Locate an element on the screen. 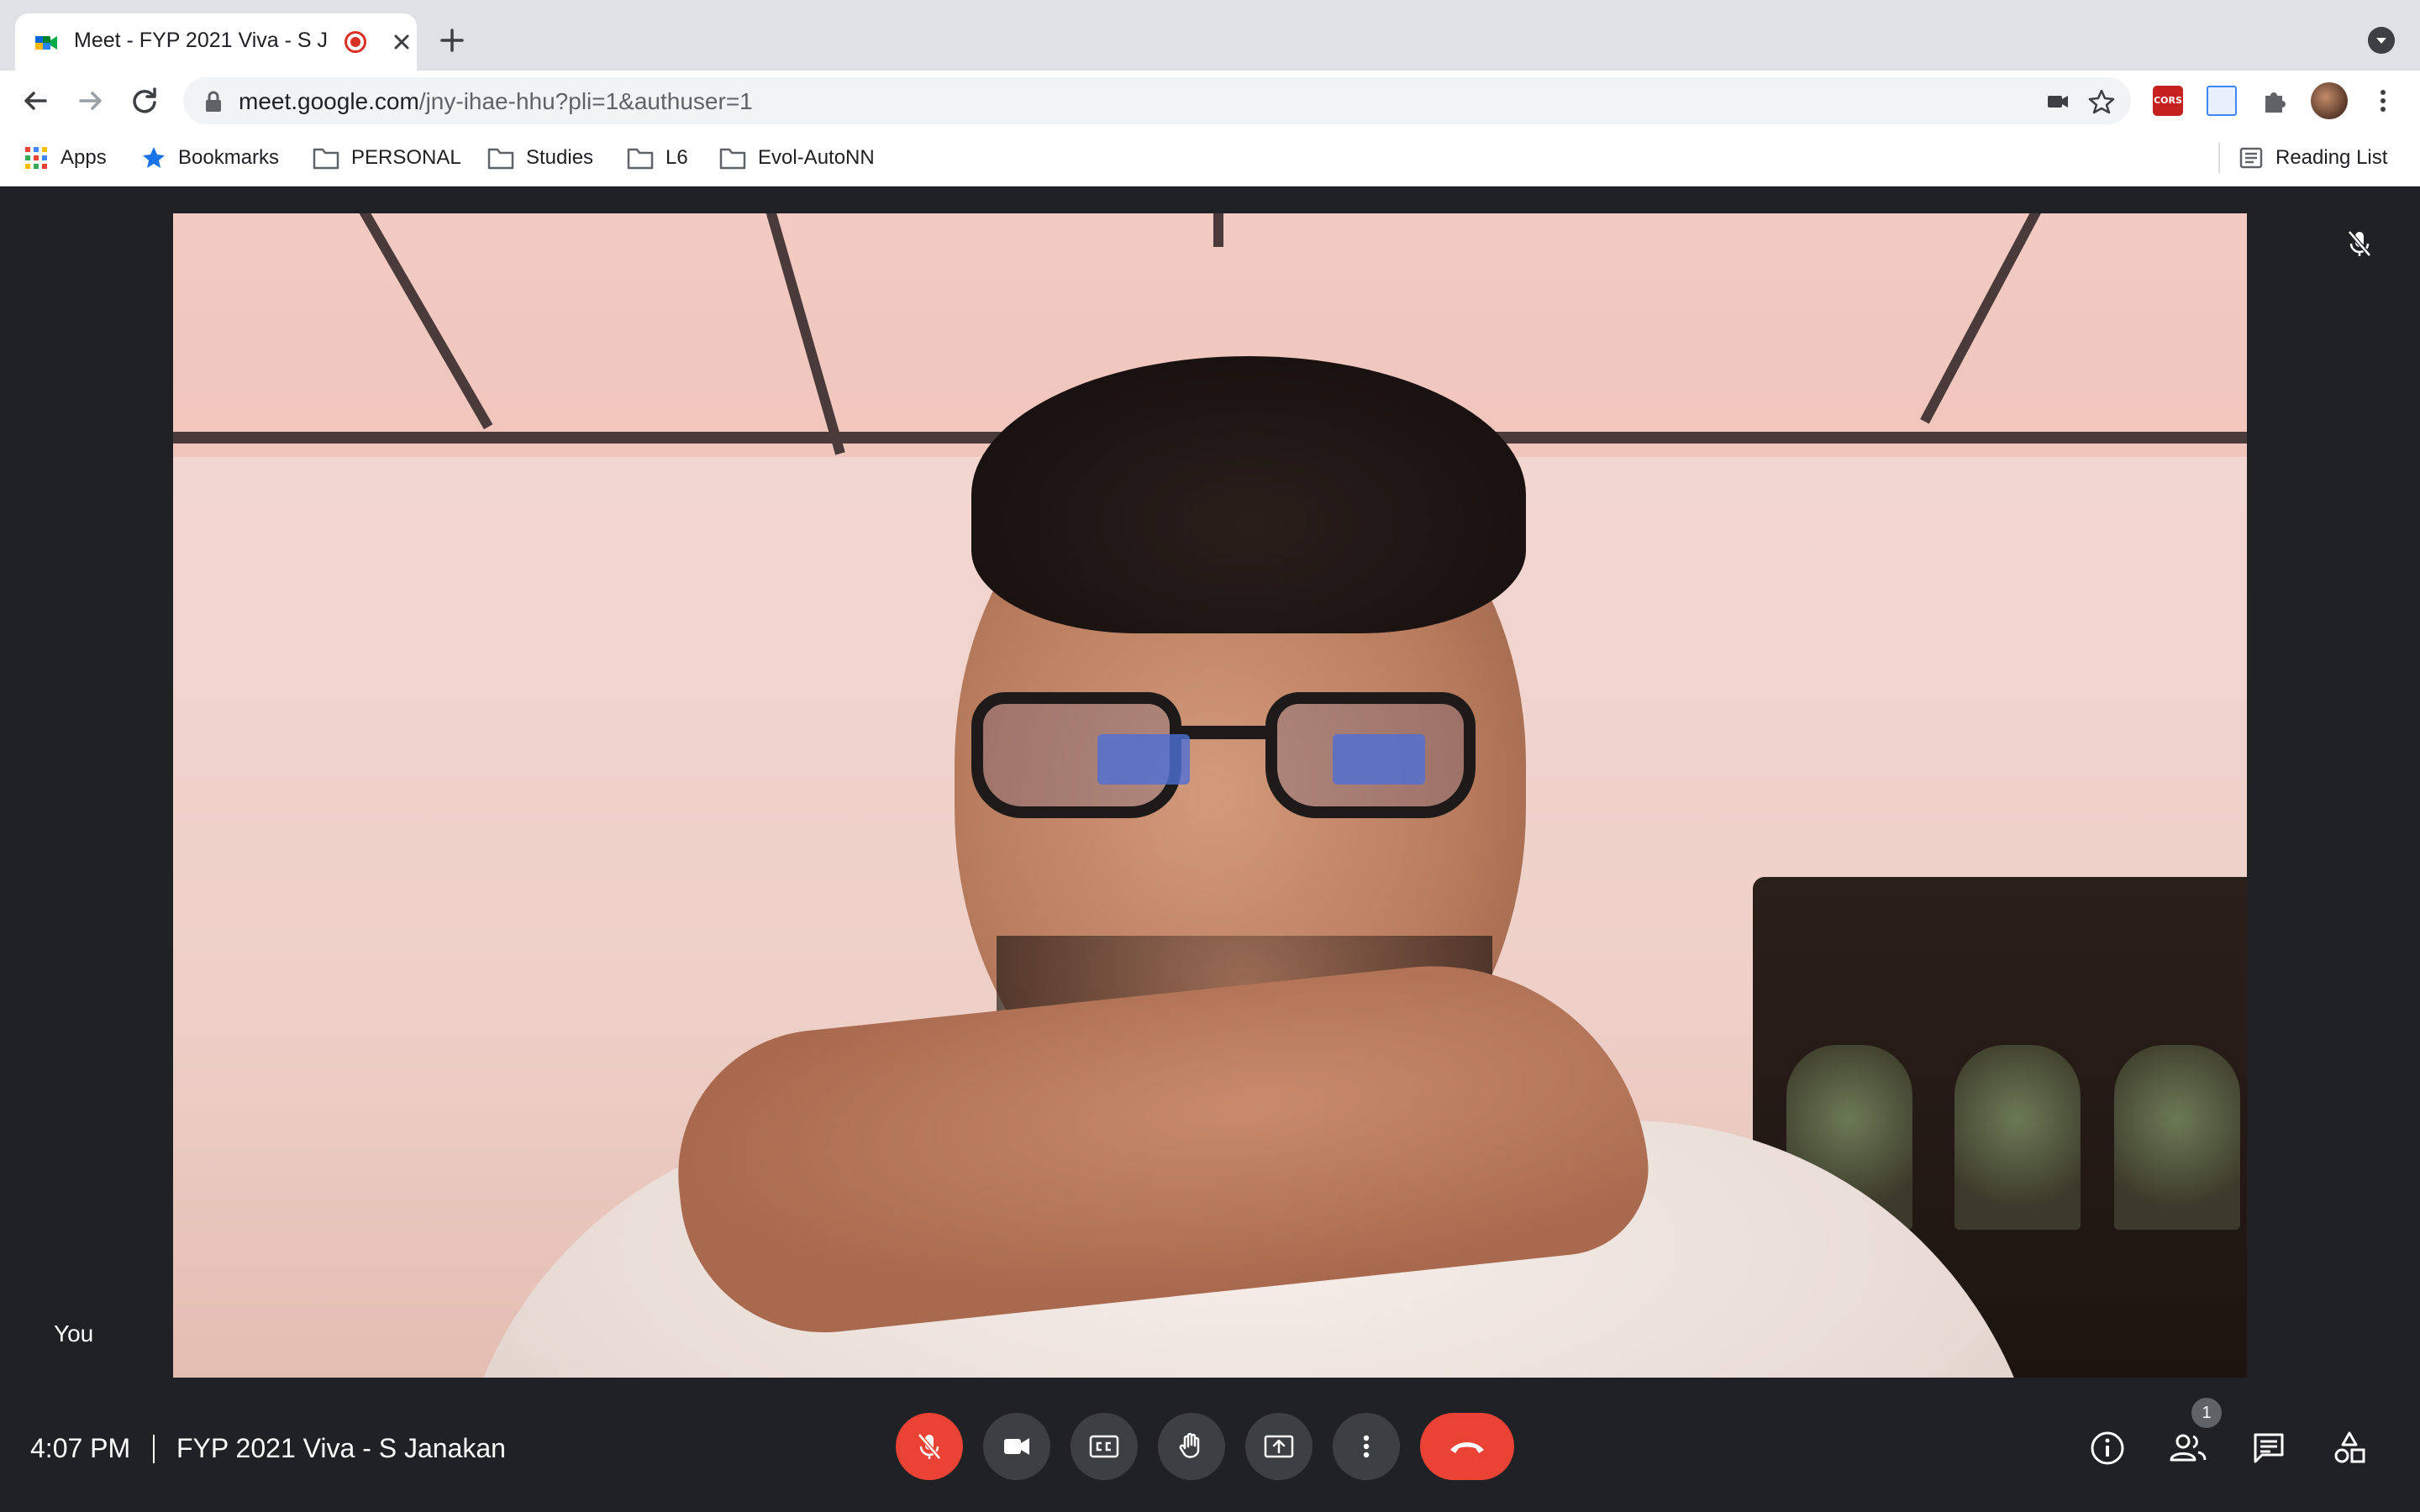  self-name-label: You is located at coordinates (74, 1333).